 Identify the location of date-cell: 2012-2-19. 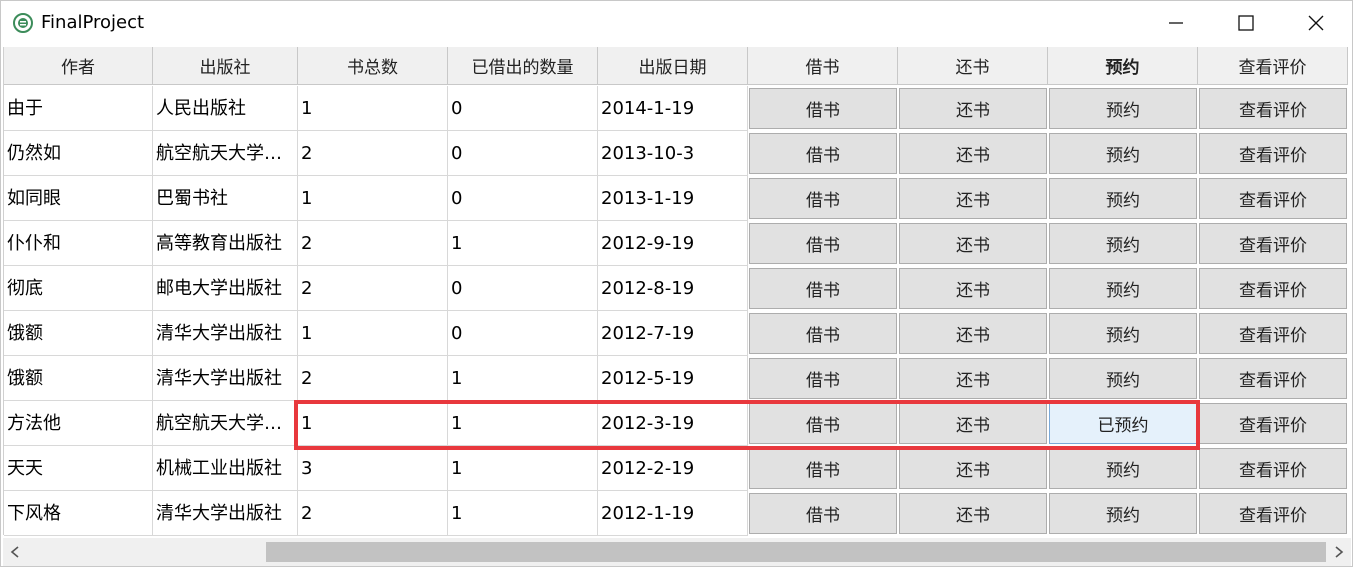
(673, 468).